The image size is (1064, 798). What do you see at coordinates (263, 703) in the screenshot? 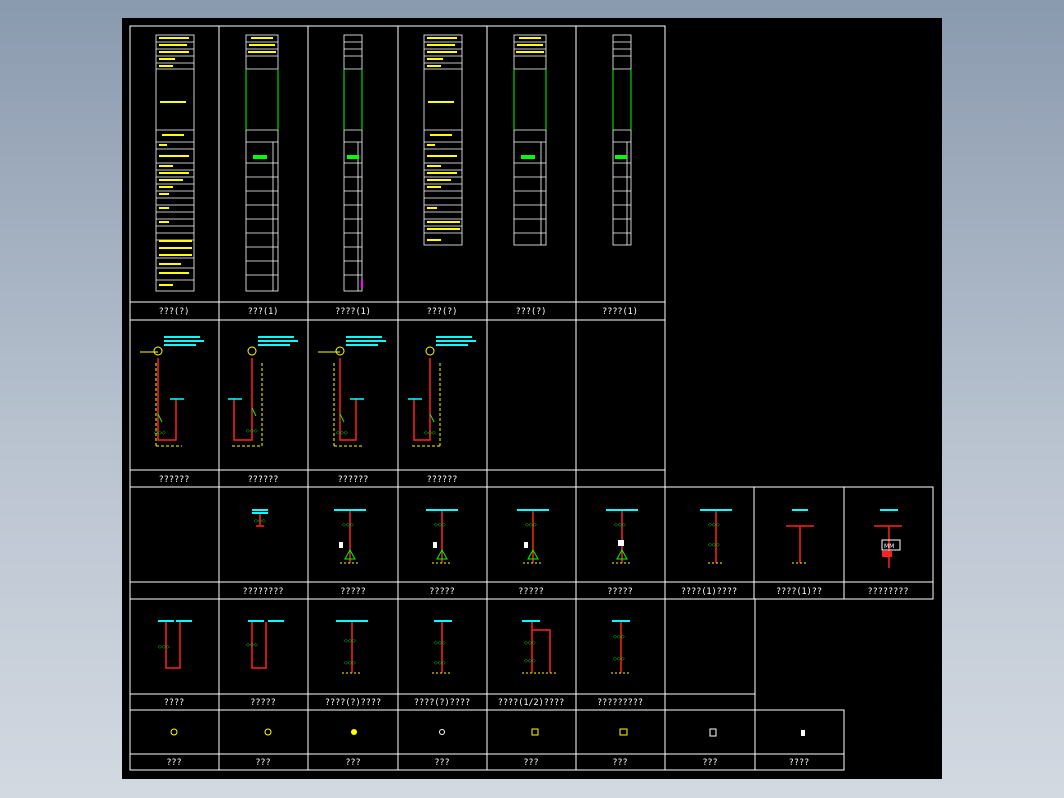
I see `row4-label-1: ?????` at bounding box center [263, 703].